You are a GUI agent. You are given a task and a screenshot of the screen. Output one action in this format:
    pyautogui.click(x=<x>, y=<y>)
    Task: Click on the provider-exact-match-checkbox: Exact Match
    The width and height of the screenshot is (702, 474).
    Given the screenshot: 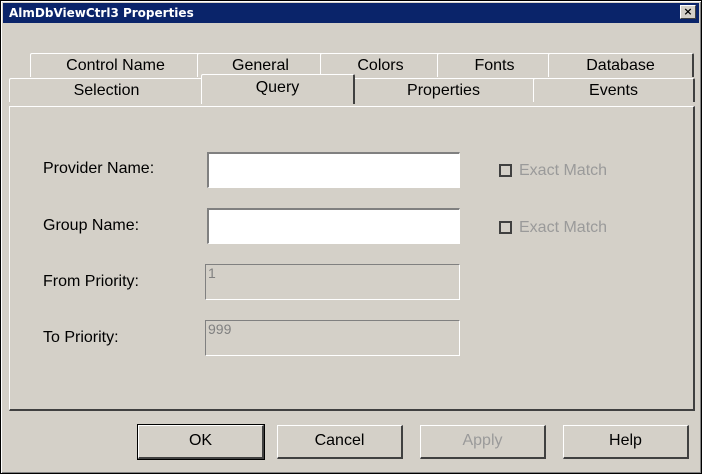 What is the action you would take?
    pyautogui.click(x=564, y=171)
    